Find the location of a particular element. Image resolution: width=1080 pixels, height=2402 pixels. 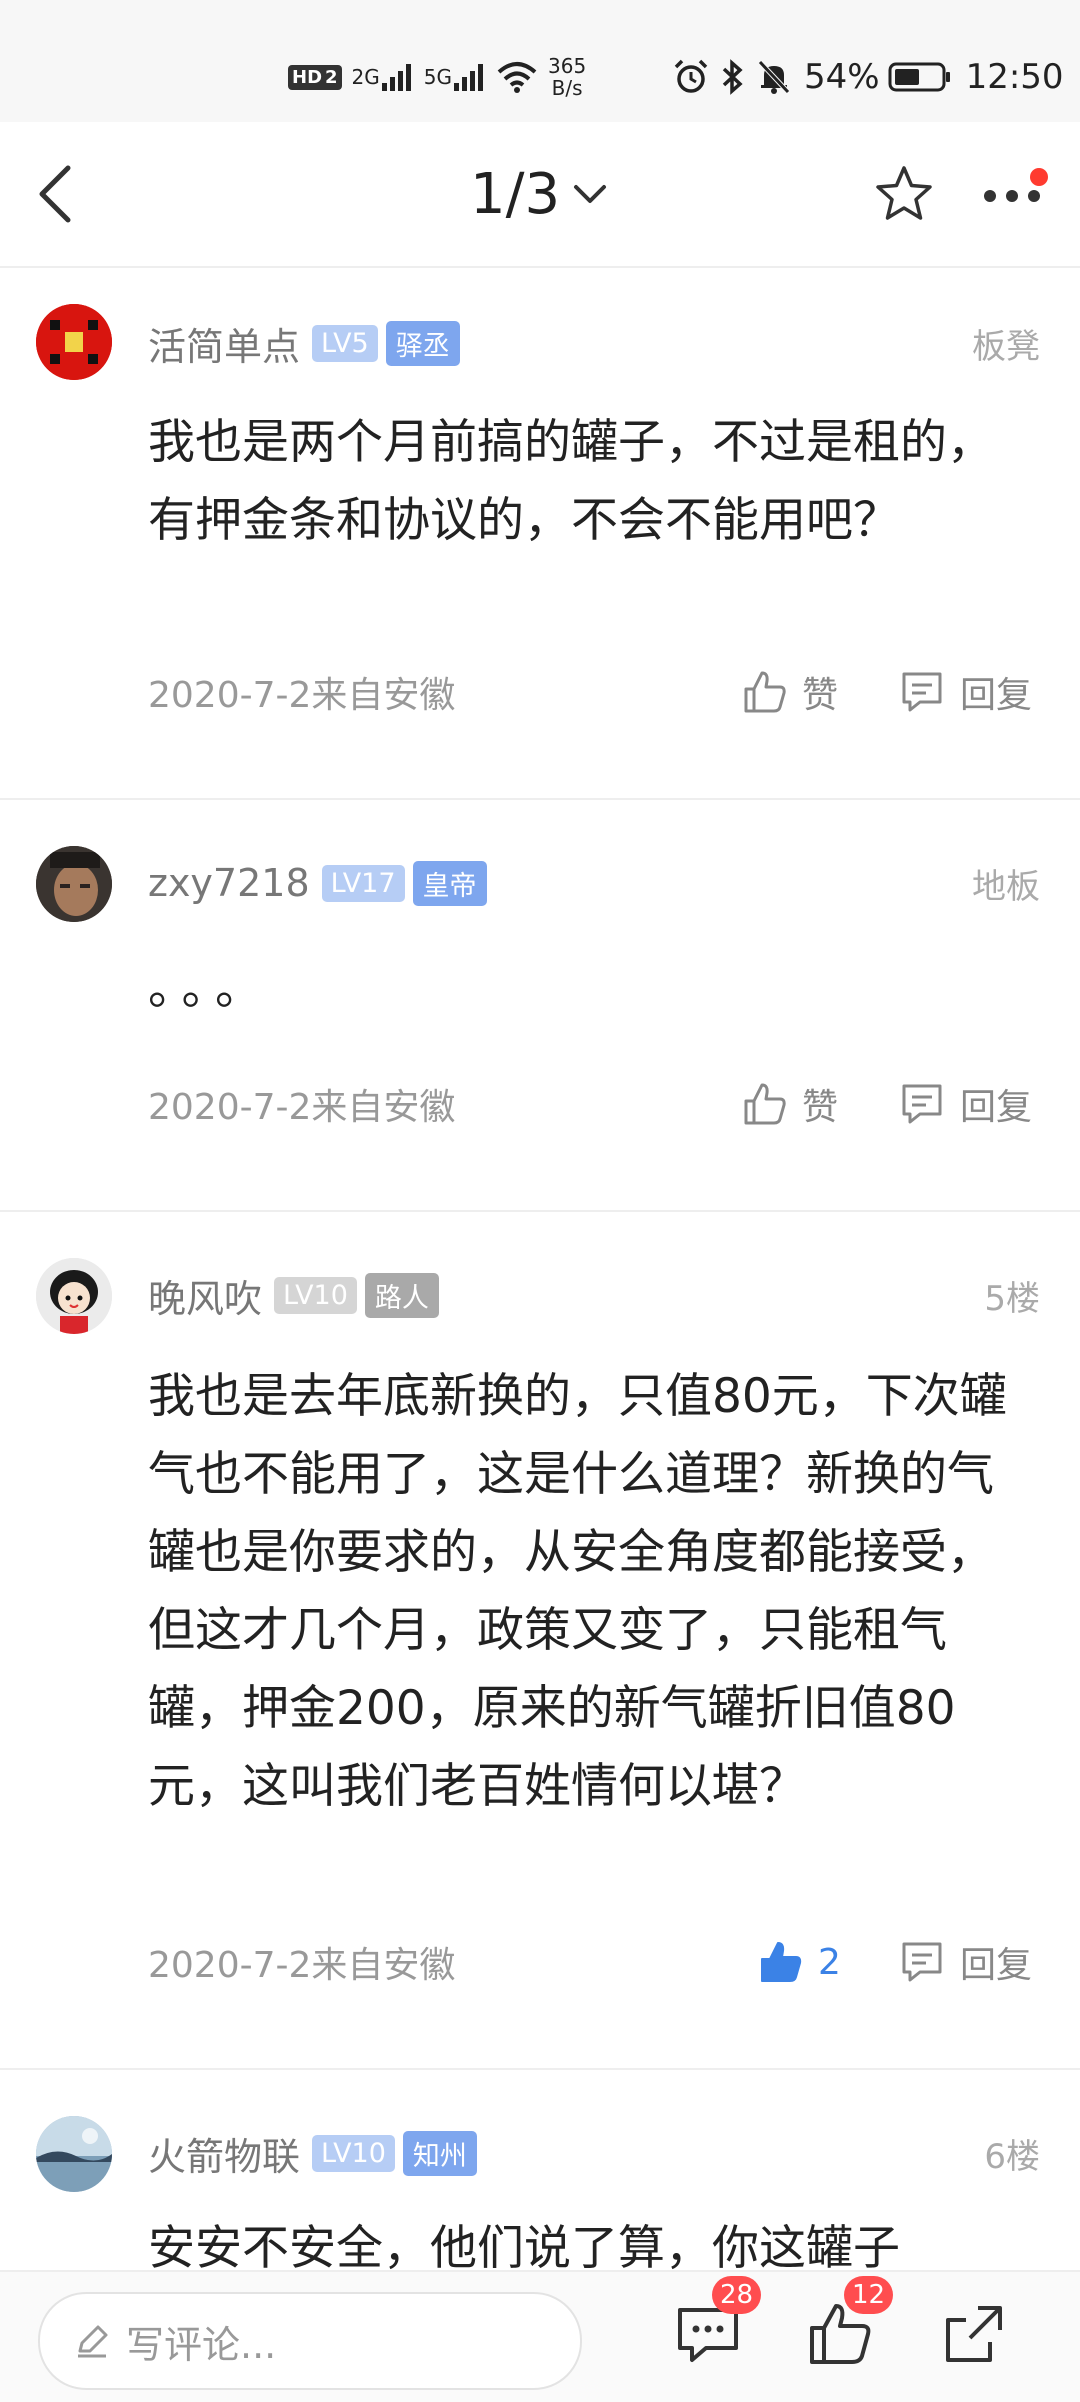

pencil-icon is located at coordinates (93, 2341).